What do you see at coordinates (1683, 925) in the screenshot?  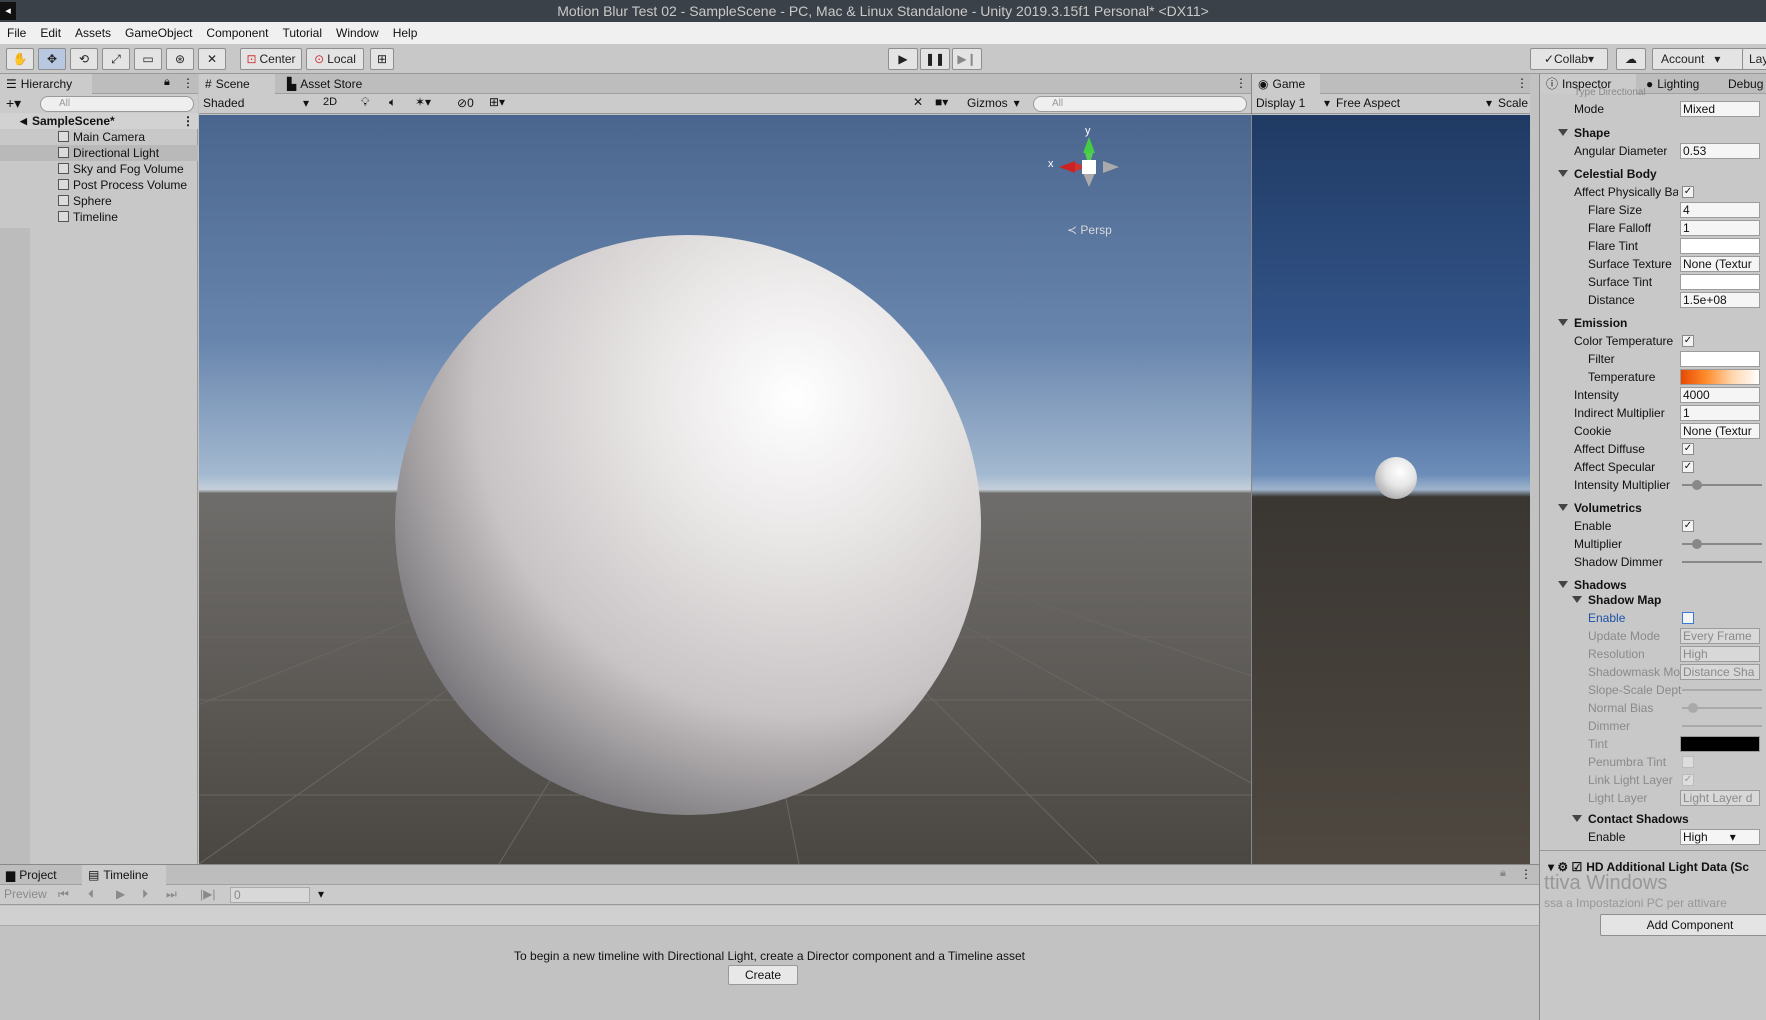 I see `add-component-button: Add Component` at bounding box center [1683, 925].